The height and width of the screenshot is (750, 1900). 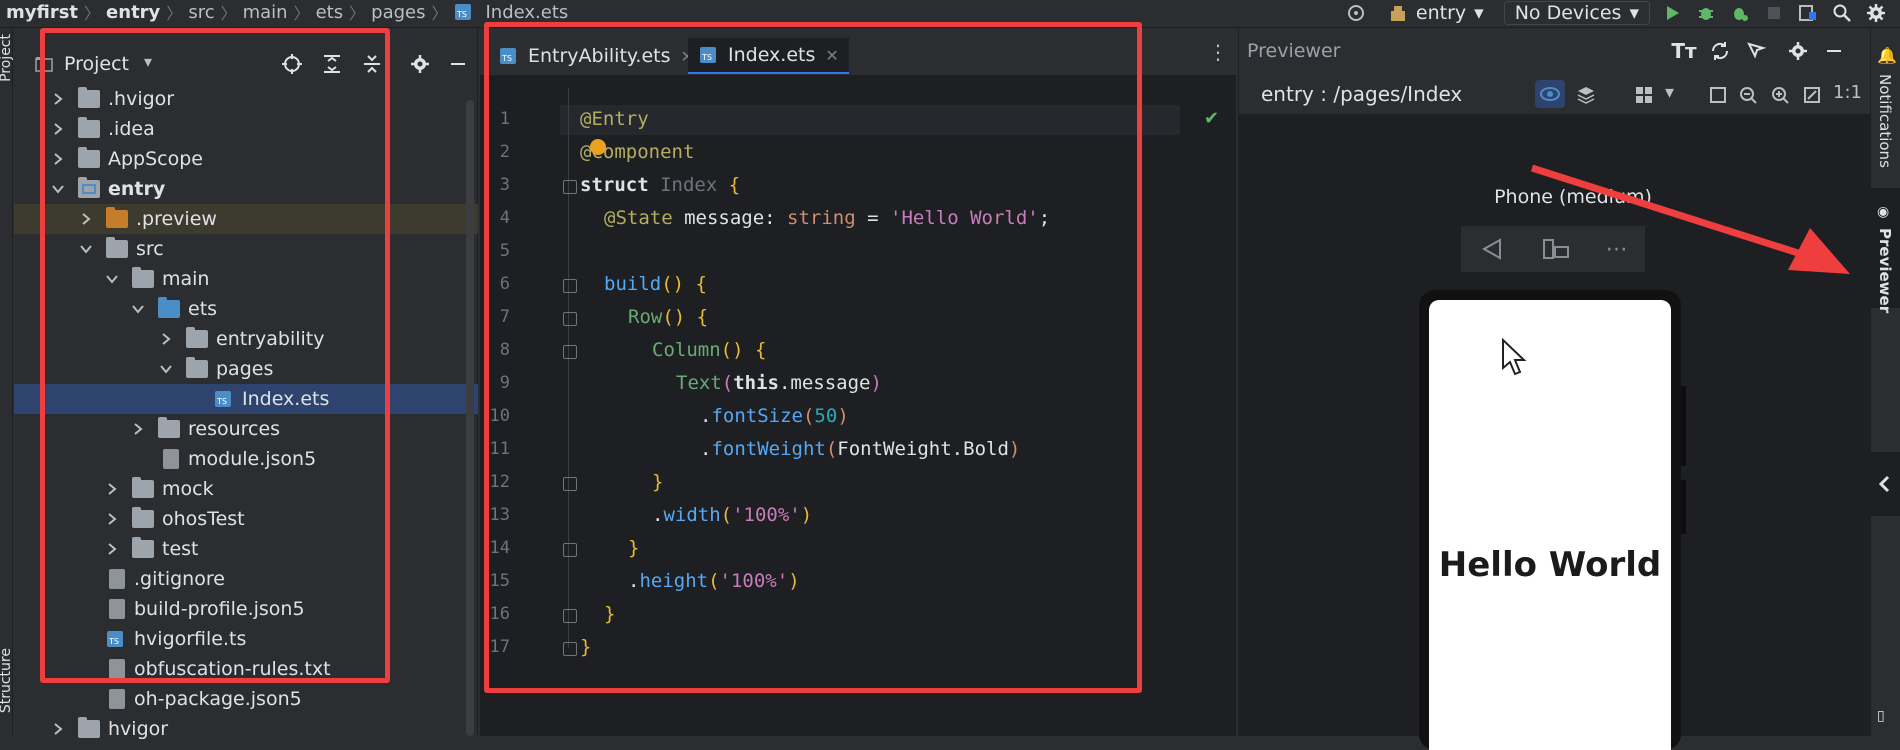 I want to click on tree-item-preview: .preview, so click(x=246, y=219).